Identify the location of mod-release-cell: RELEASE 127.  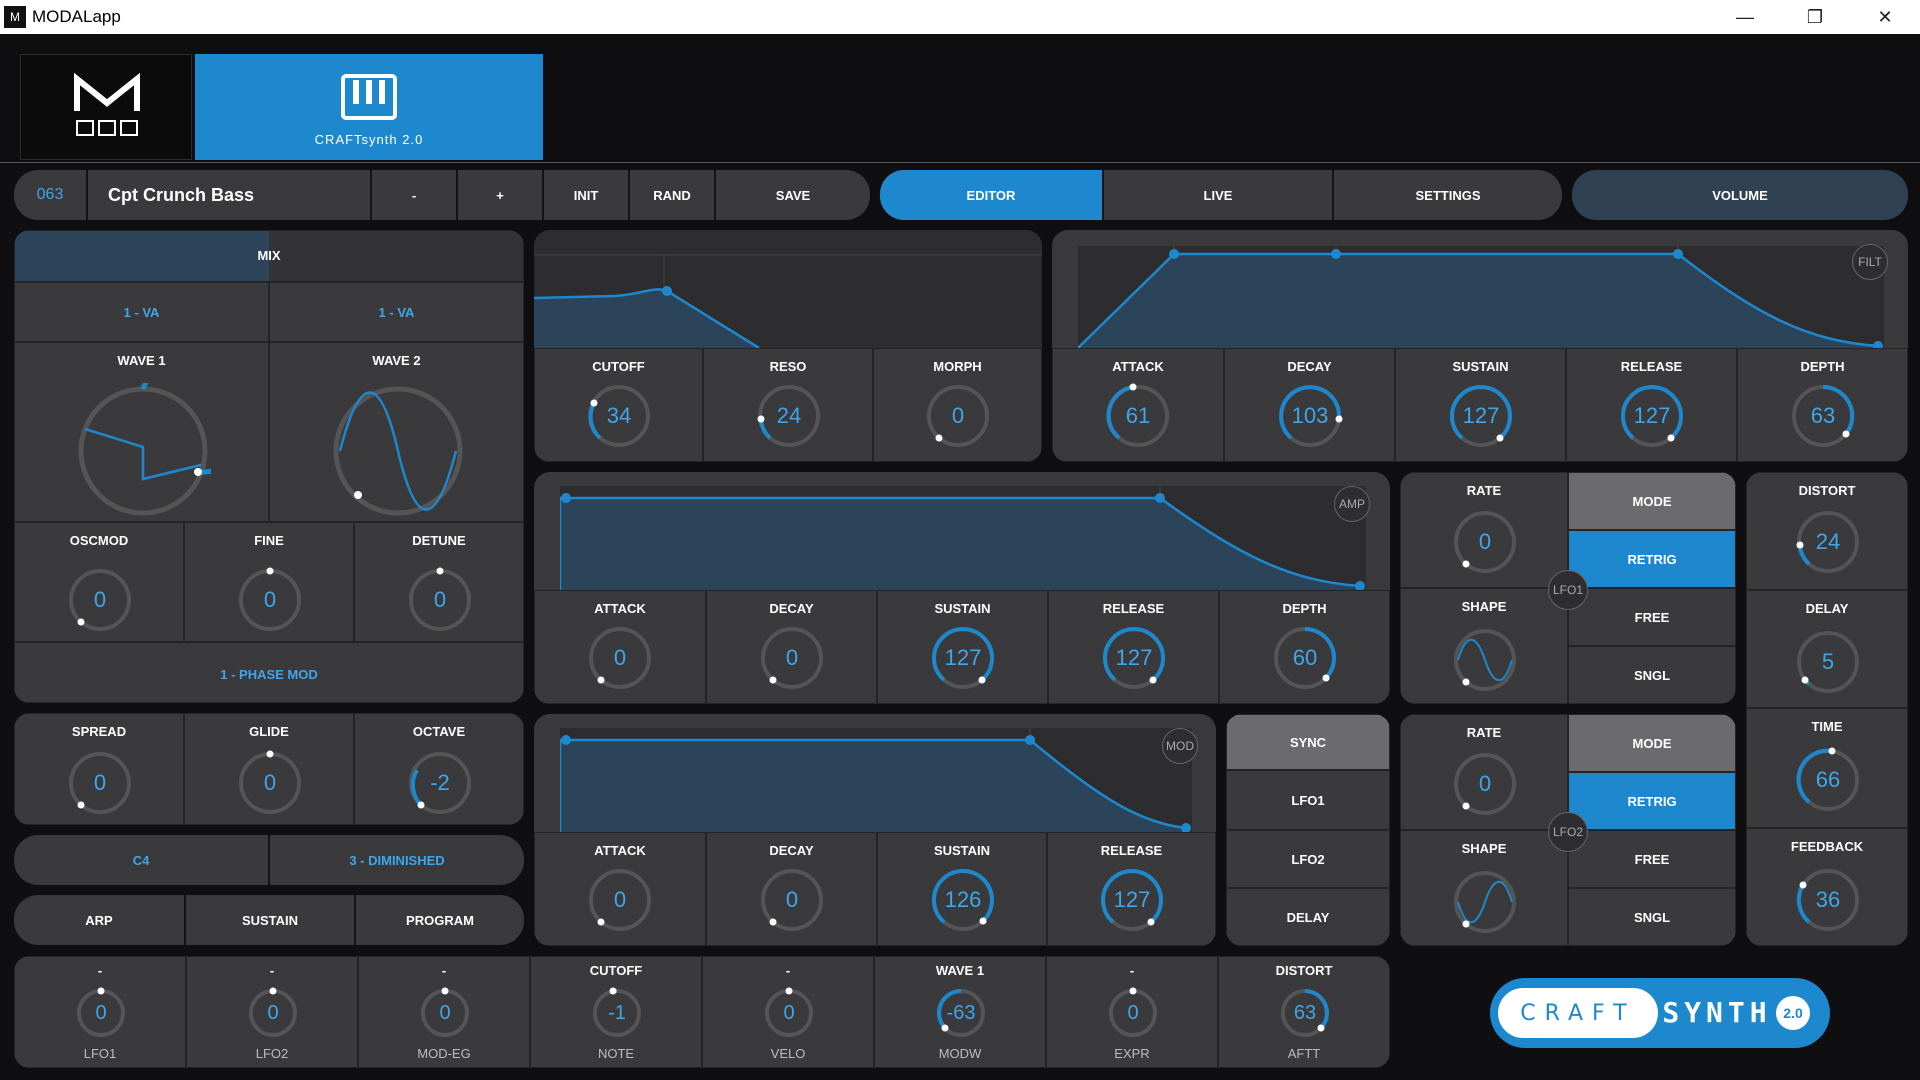
(1131, 889).